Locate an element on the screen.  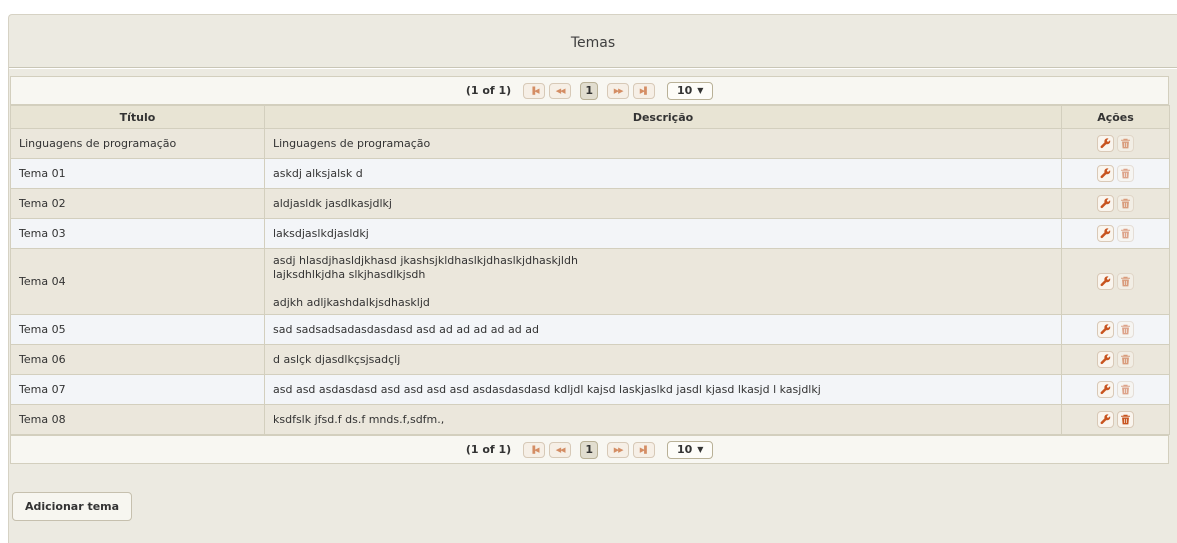
cell-titulo: Tema 05 is located at coordinates (137, 329).